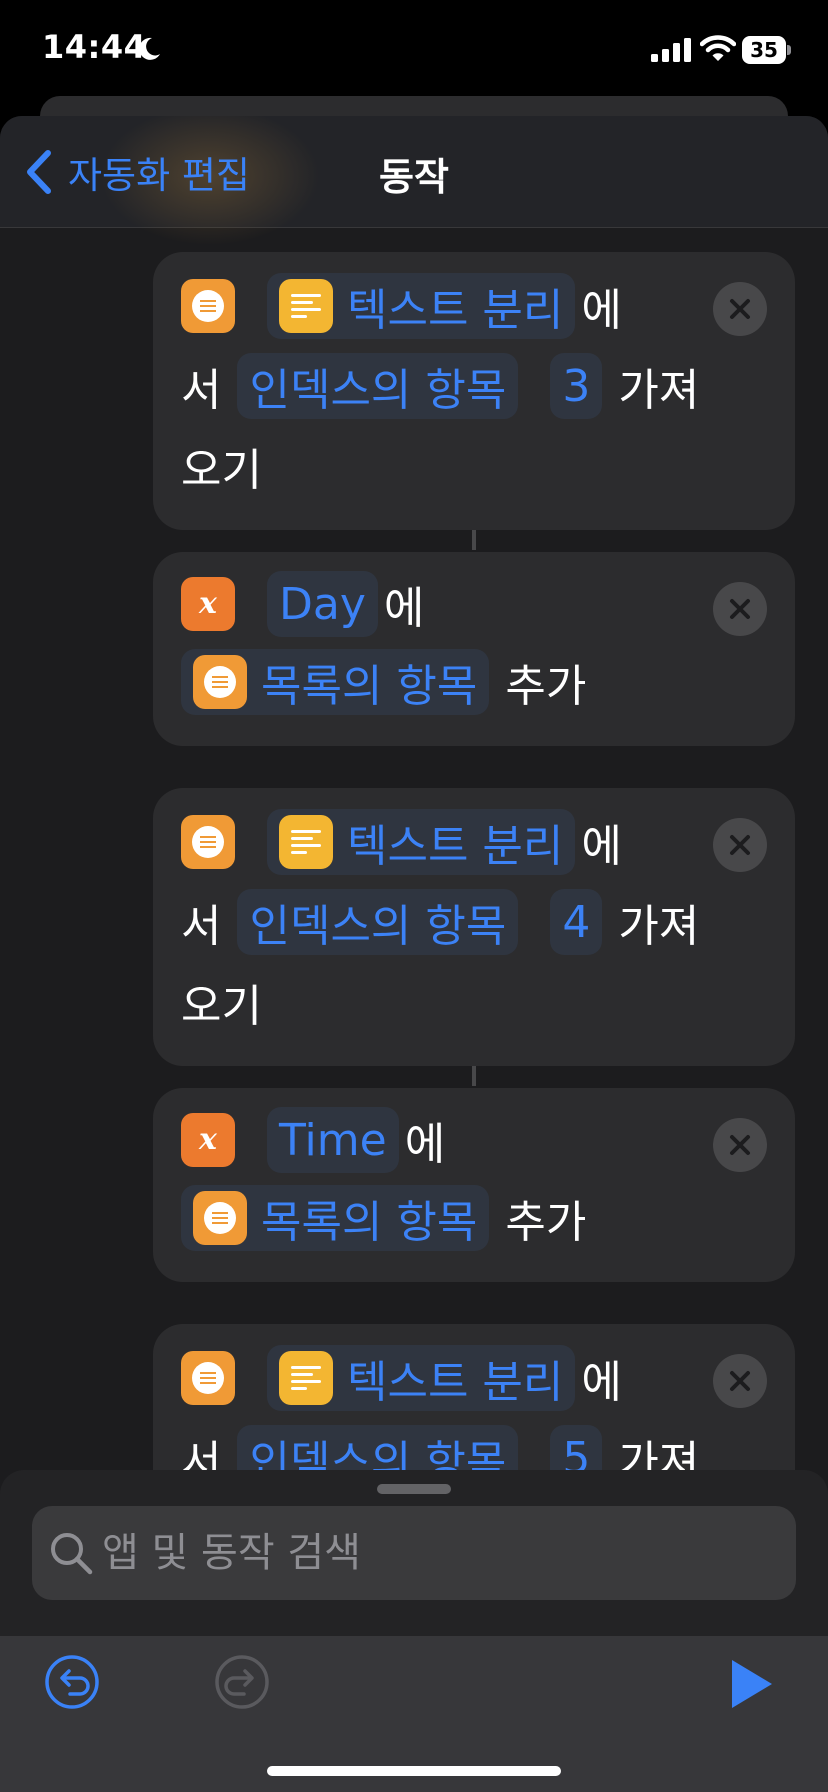  Describe the element at coordinates (671, 50) in the screenshot. I see `cellular-signal-icon` at that location.